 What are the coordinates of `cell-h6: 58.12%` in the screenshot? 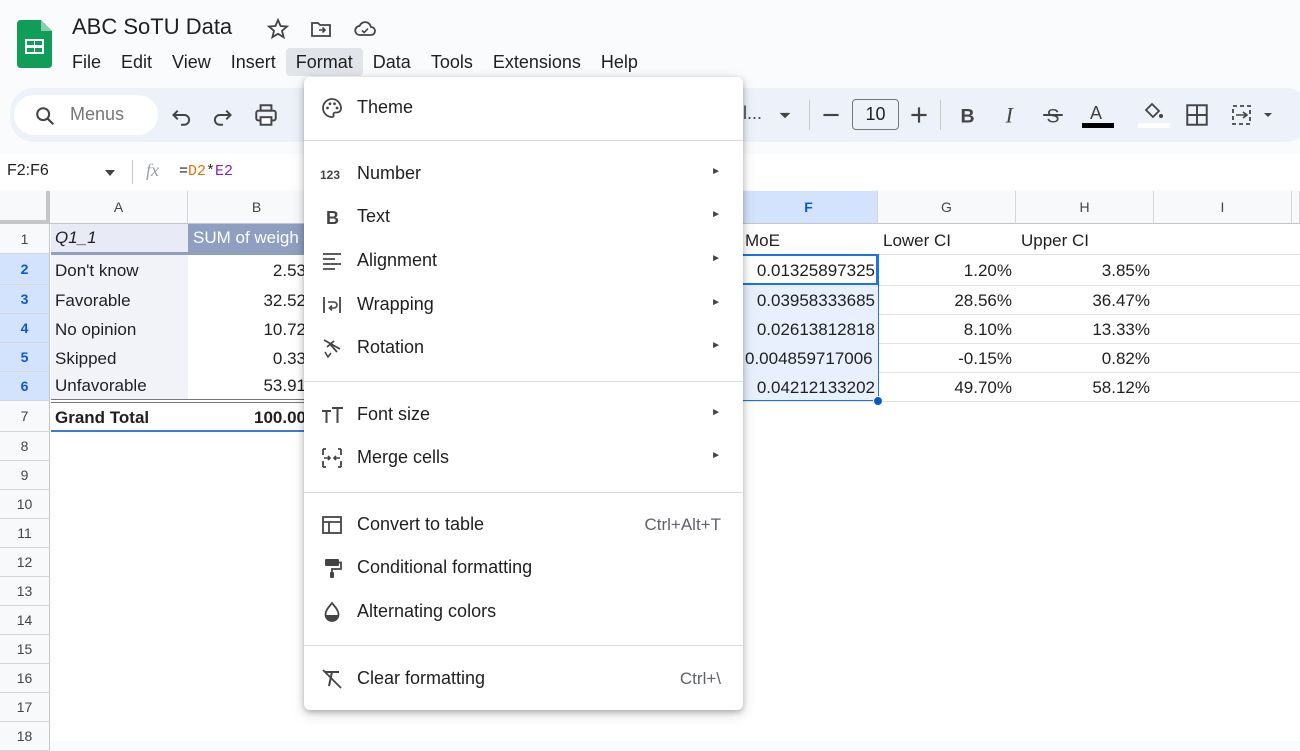 It's located at (1083, 388).